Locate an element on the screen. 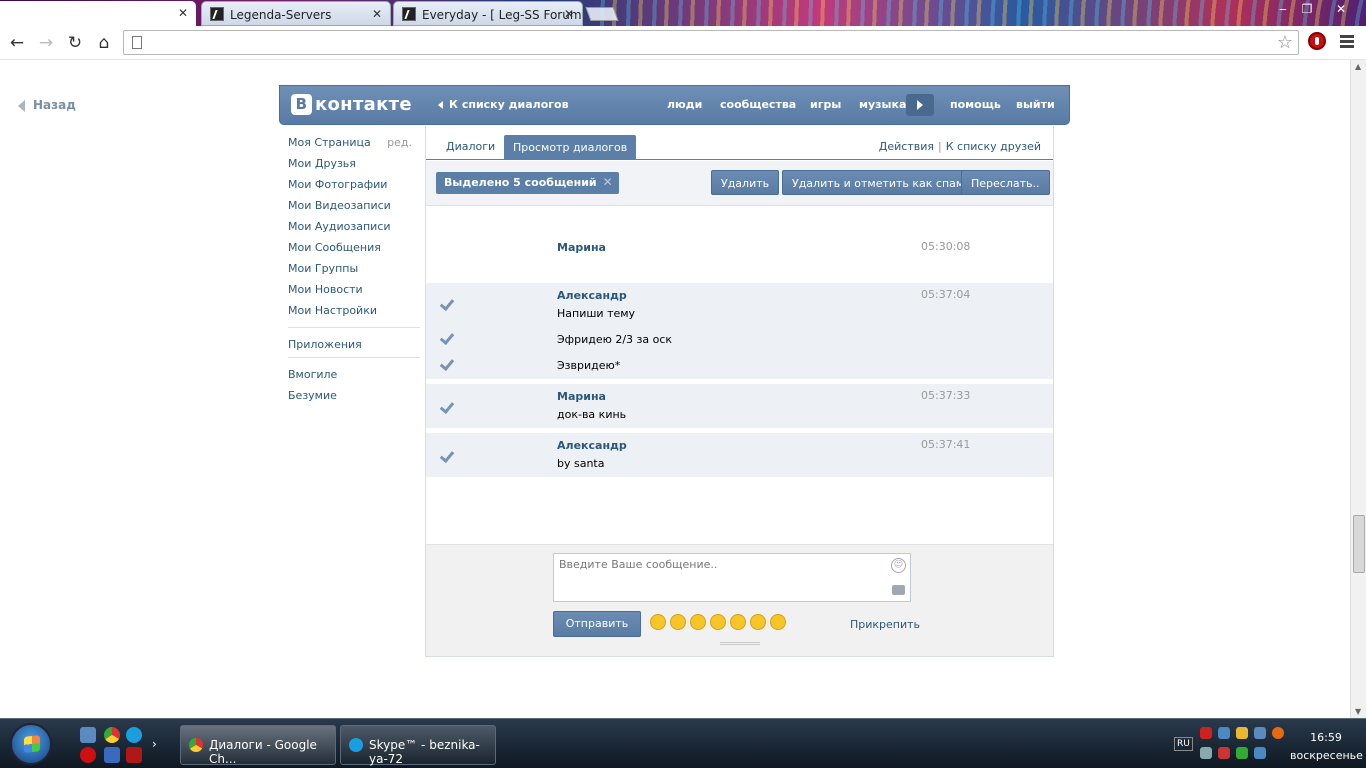 The height and width of the screenshot is (768, 1366). browser-menu-icon is located at coordinates (1347, 42).